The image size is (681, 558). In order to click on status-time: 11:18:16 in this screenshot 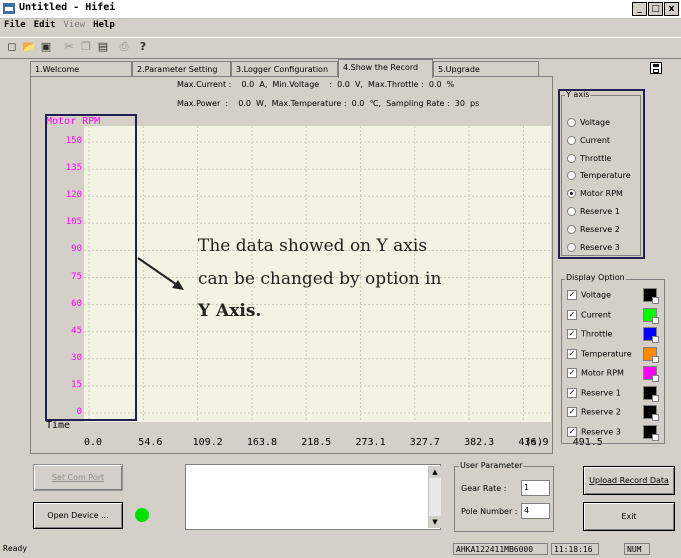, I will do `click(575, 549)`.